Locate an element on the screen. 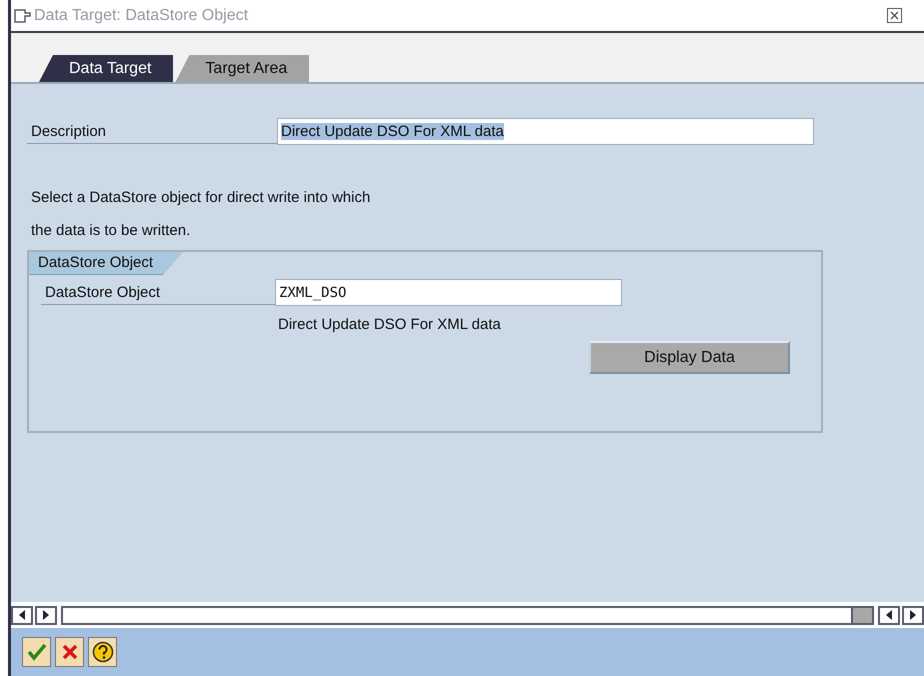 This screenshot has width=924, height=676. instruction-text: Select a DataStore object for direct write into which is located at coordinates (201, 198).